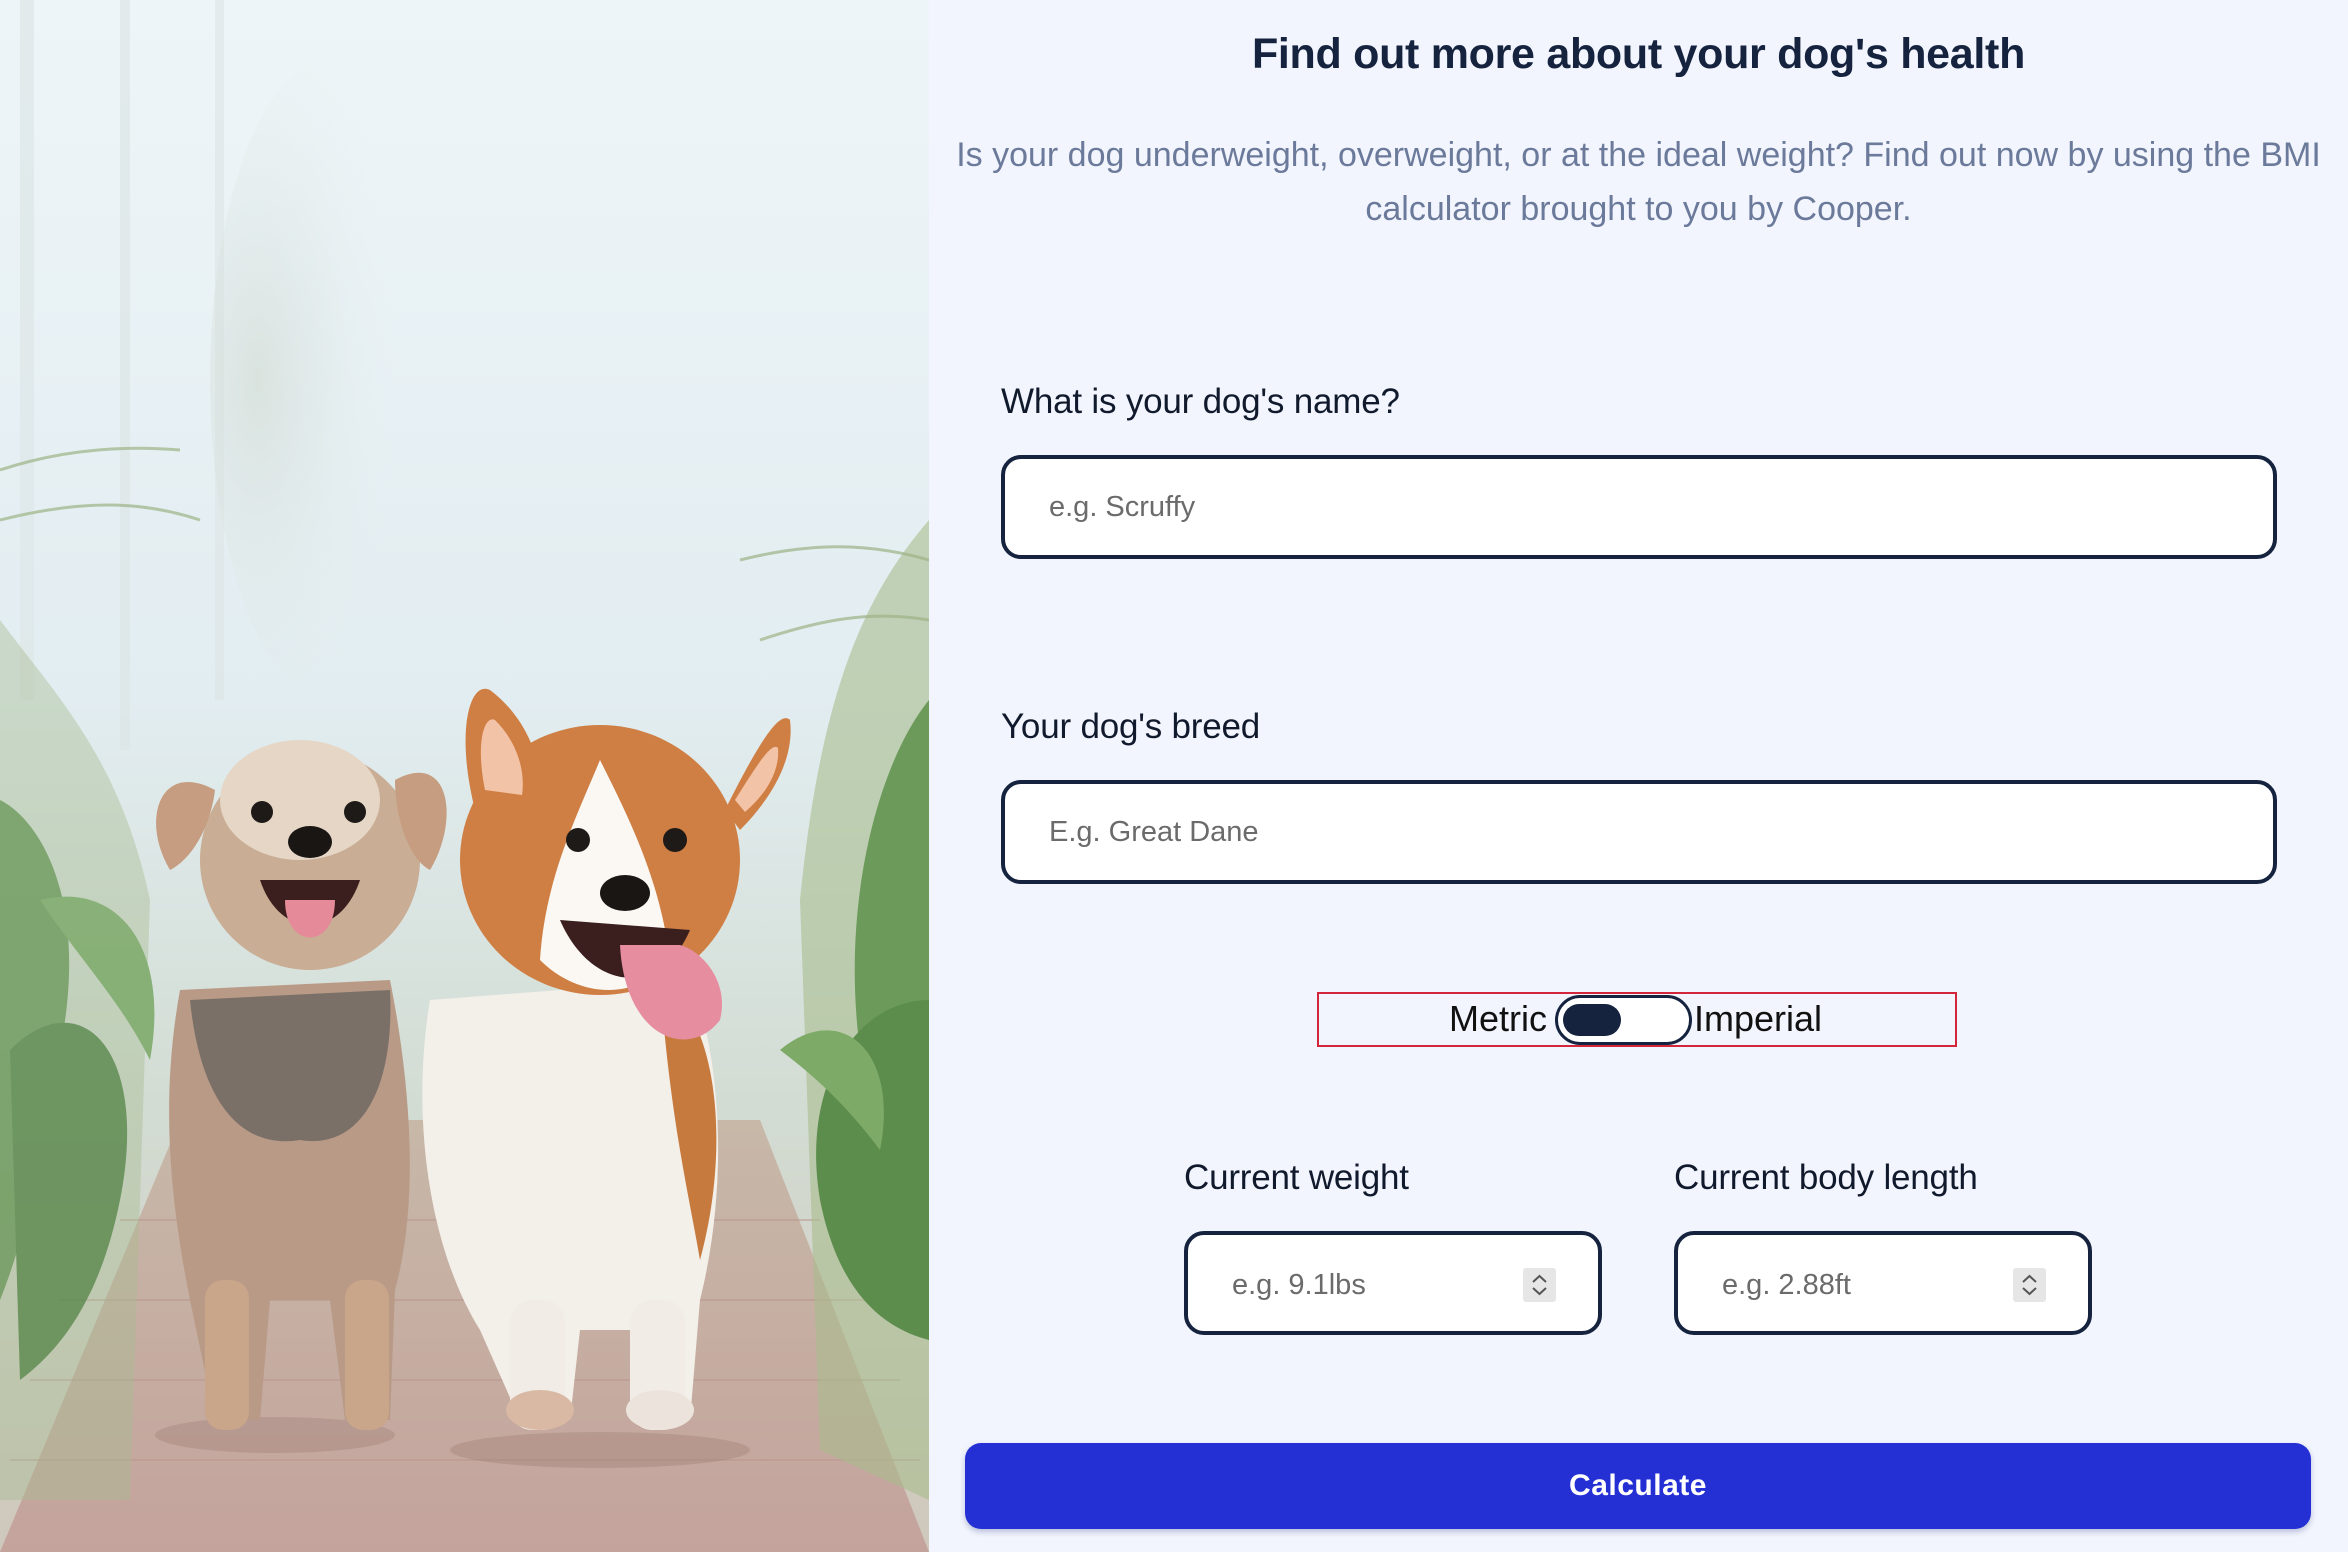 The width and height of the screenshot is (2348, 1552). I want to click on length-stepper, so click(2029, 1285).